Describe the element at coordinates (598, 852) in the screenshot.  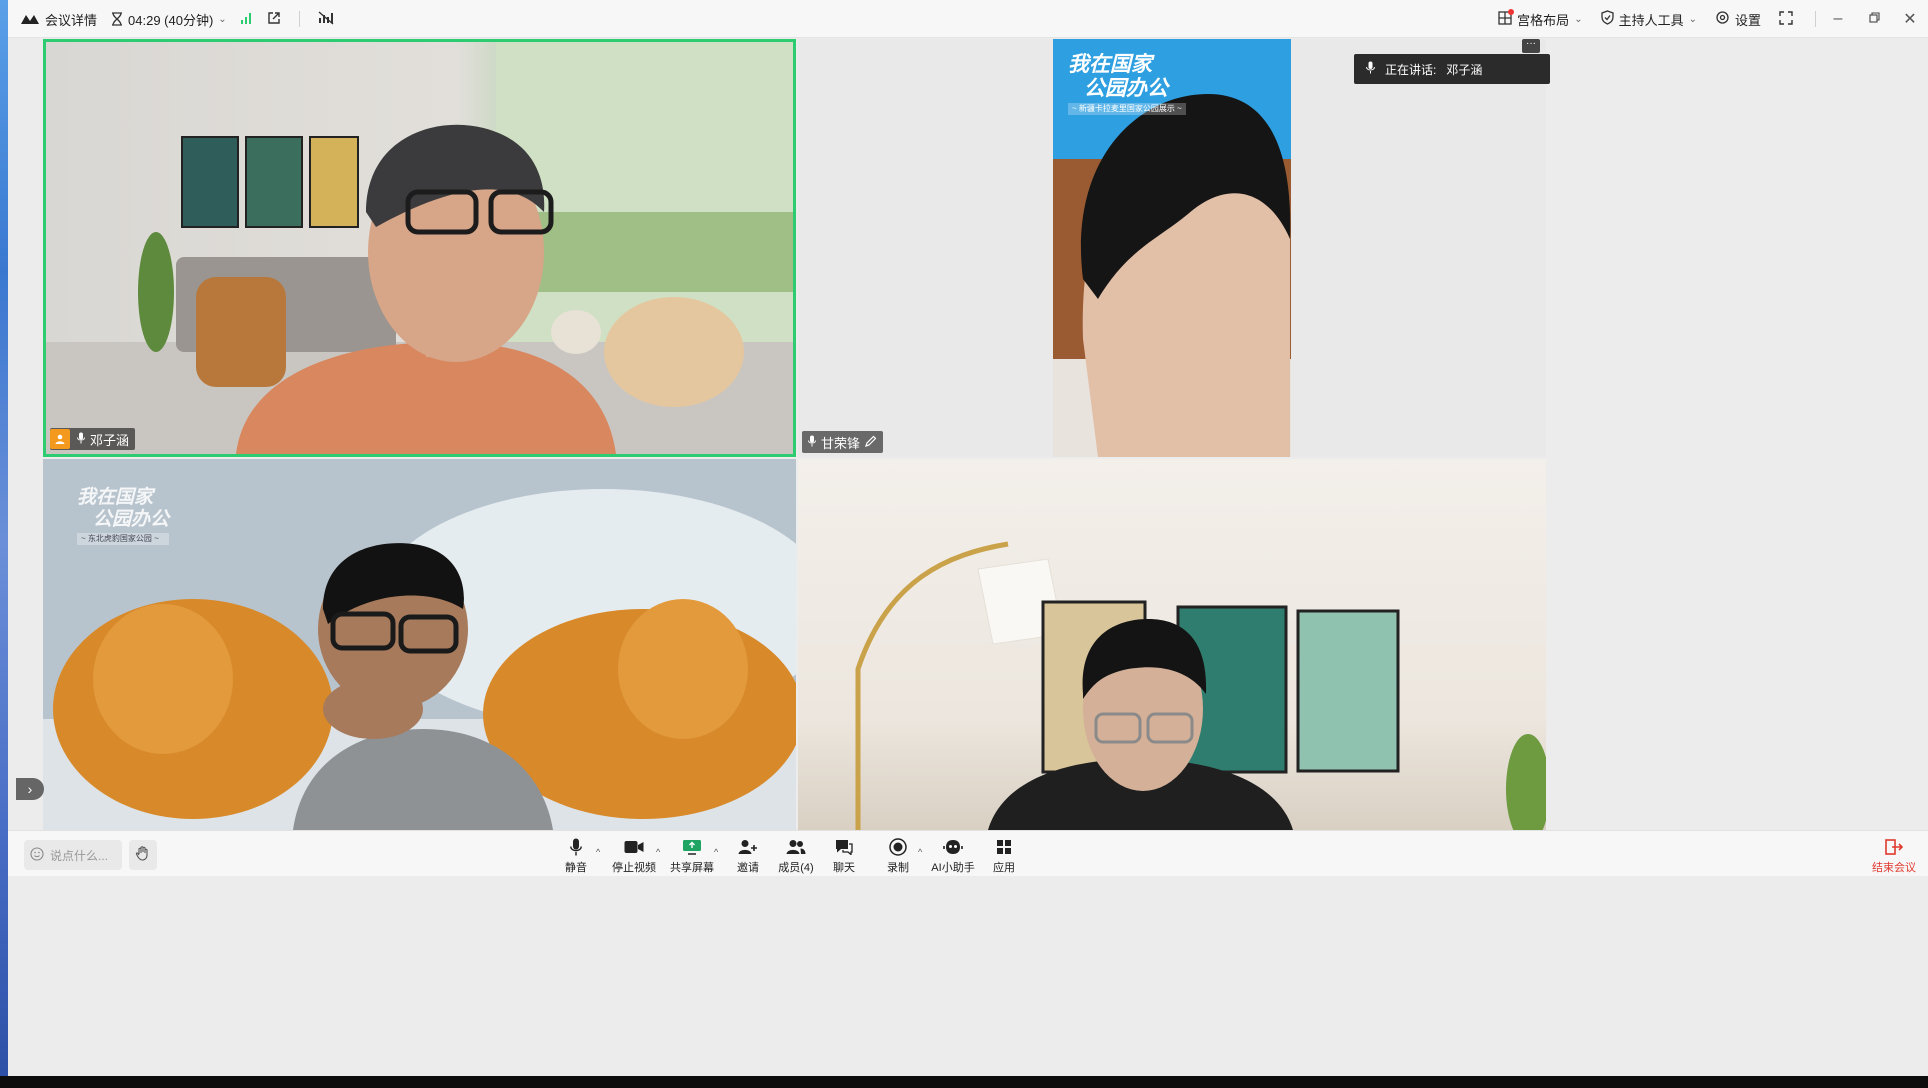
I see `audio-options-caret: ^` at that location.